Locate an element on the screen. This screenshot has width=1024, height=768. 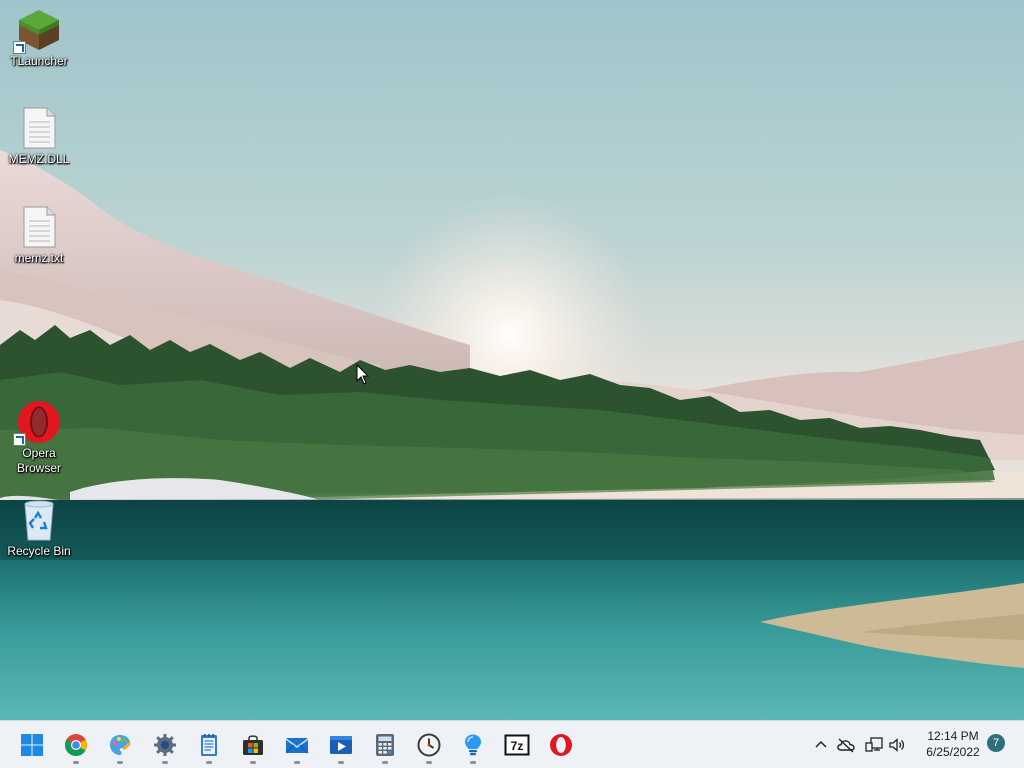
desktop-icon-label: memz.txt is located at coordinates (39, 258).